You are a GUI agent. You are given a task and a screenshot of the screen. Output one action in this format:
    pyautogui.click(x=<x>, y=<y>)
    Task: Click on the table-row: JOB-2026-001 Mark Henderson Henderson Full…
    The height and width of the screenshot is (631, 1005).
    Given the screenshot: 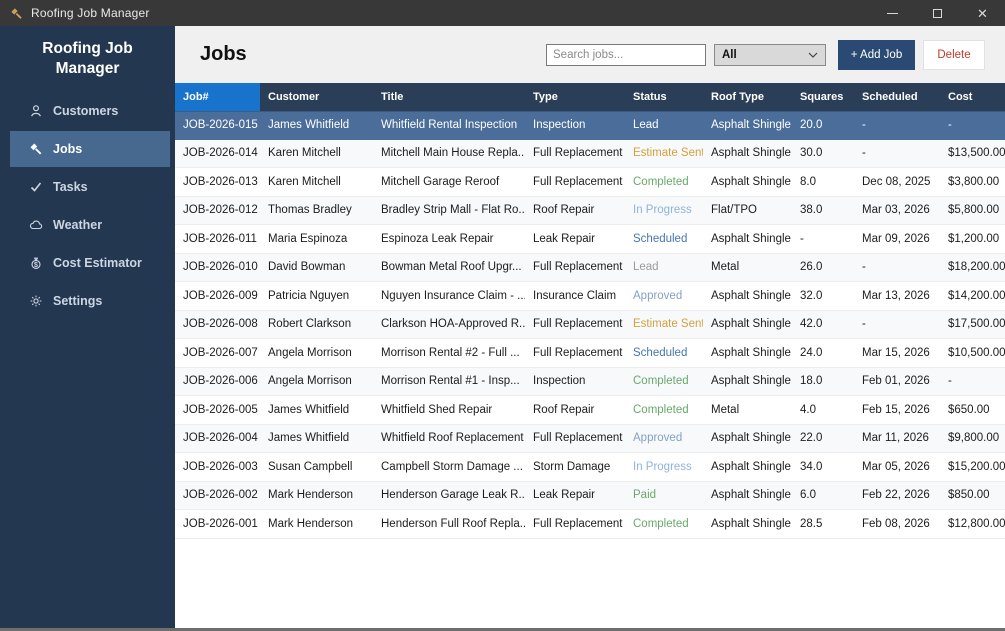 What is the action you would take?
    pyautogui.click(x=590, y=524)
    